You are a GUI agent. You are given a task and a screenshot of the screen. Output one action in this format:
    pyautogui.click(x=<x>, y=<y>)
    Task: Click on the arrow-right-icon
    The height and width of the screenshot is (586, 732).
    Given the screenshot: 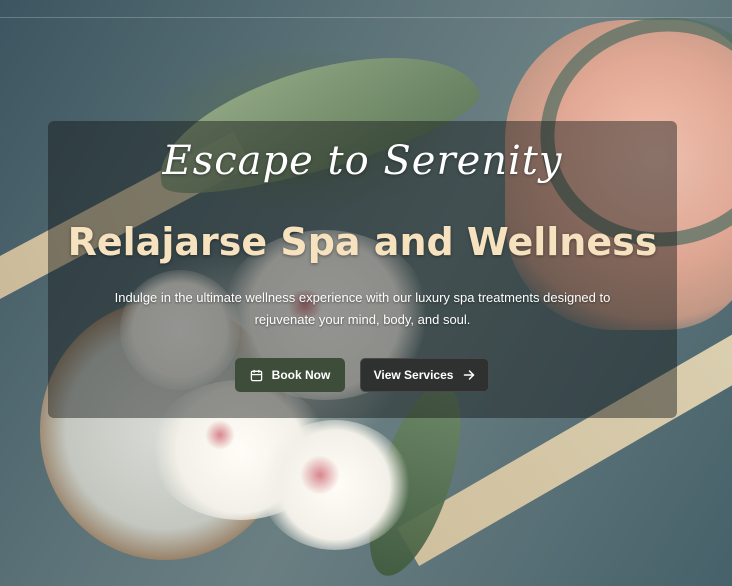 What is the action you would take?
    pyautogui.click(x=469, y=375)
    